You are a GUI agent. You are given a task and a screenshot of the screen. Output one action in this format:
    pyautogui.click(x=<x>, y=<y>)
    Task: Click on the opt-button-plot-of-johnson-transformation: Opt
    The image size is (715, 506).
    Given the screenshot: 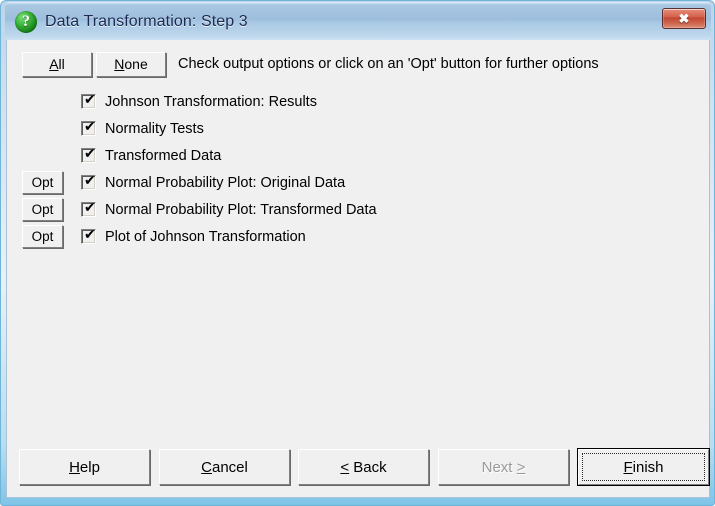 What is the action you would take?
    pyautogui.click(x=42, y=236)
    